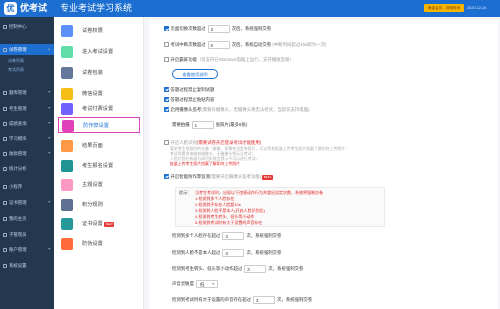 The height and width of the screenshot is (309, 500). What do you see at coordinates (215, 198) in the screenshot?
I see `tip-line: 1.检测到多个人脸存在` at bounding box center [215, 198].